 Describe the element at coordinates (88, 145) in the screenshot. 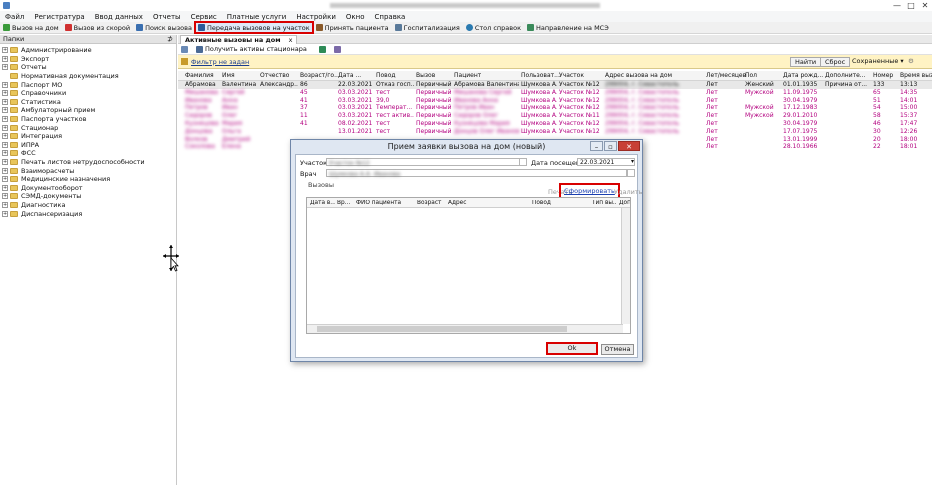

I see `folder-item: + ИПРА` at that location.